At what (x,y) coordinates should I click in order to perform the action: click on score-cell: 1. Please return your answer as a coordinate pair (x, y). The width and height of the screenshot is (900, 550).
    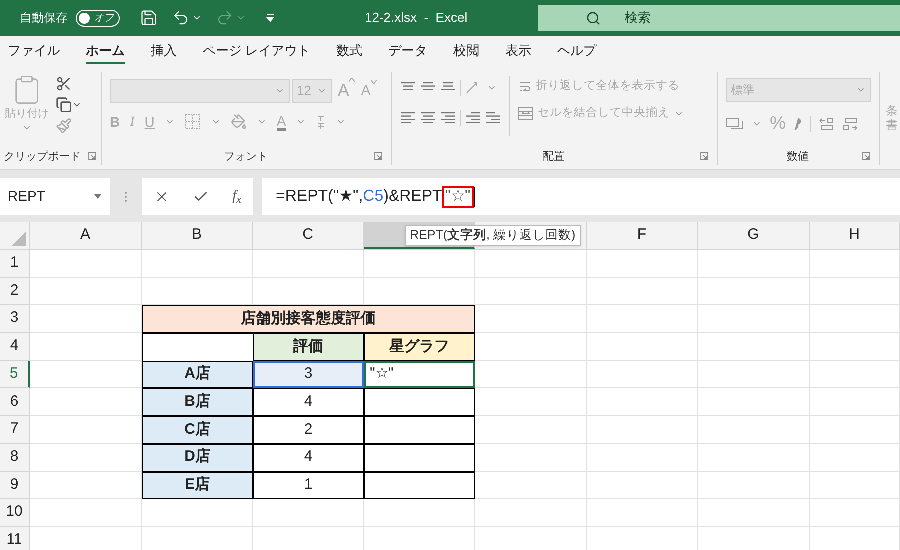
    Looking at the image, I should click on (308, 486).